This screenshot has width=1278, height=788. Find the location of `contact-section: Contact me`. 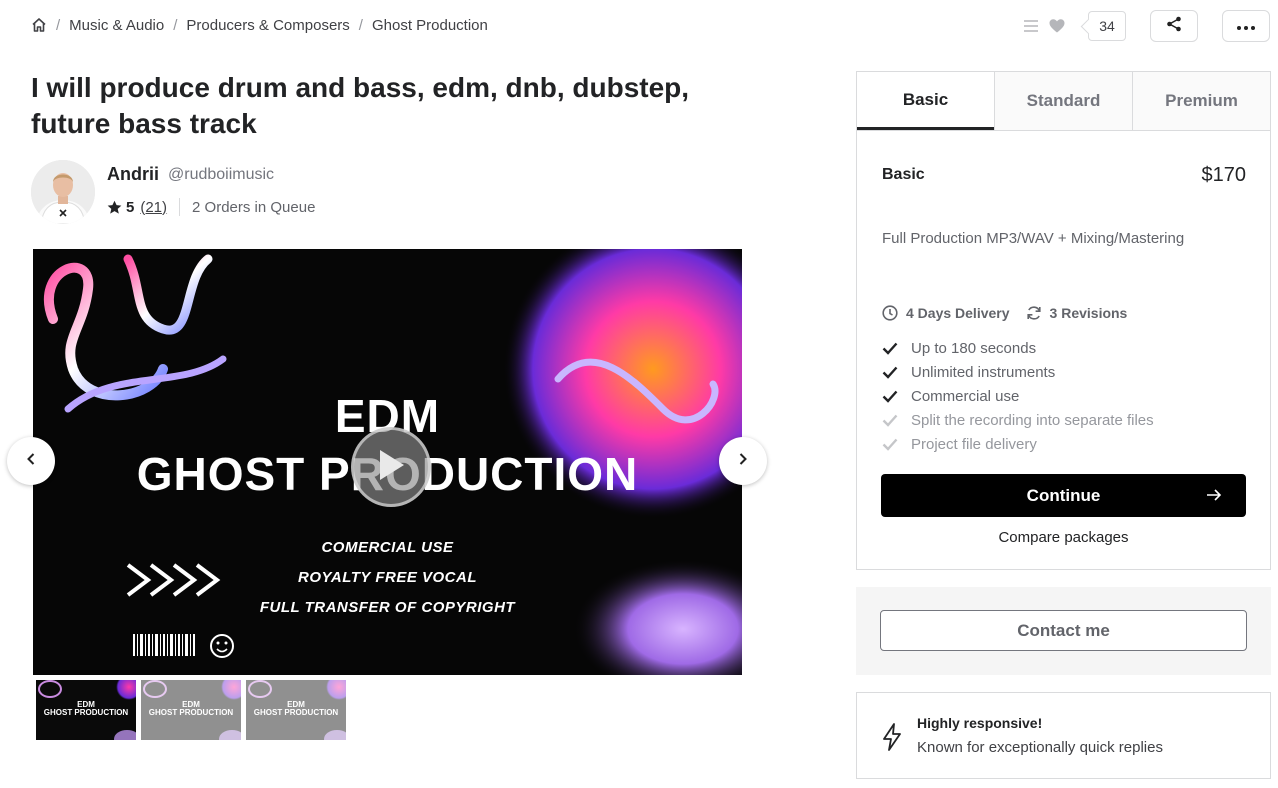

contact-section: Contact me is located at coordinates (1063, 631).